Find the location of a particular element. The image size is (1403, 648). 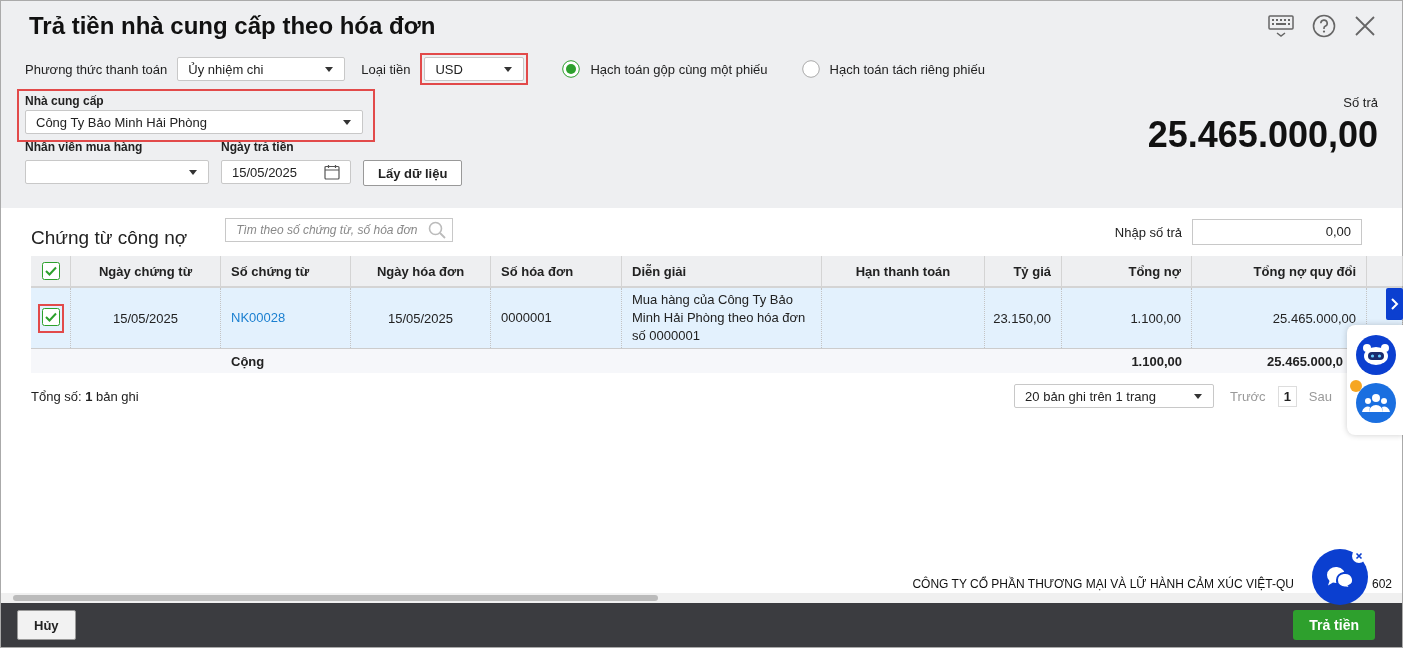

column-header: Số hóa đơn is located at coordinates (556, 271).